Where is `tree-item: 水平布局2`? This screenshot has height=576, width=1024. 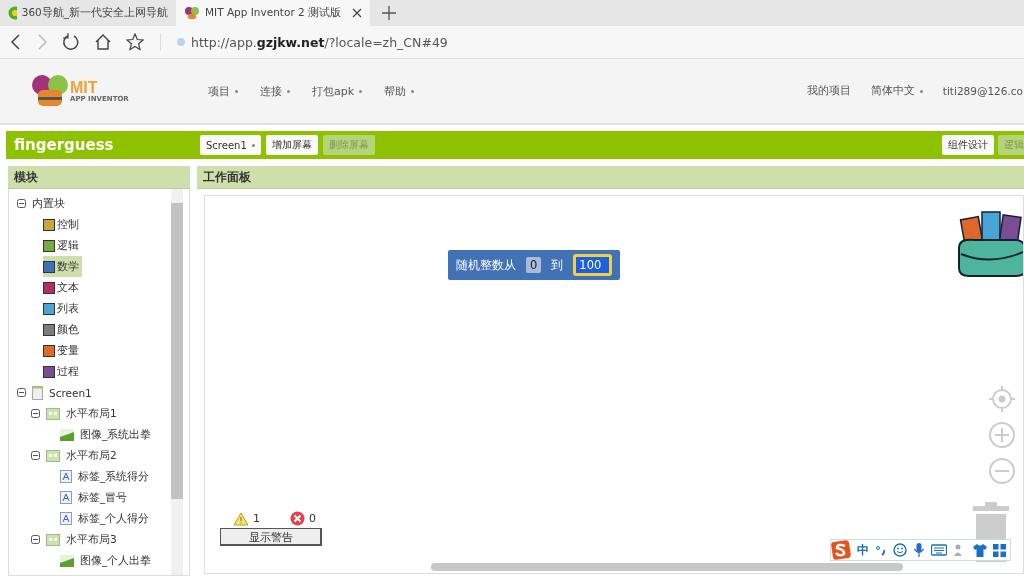 tree-item: 水平布局2 is located at coordinates (91, 455).